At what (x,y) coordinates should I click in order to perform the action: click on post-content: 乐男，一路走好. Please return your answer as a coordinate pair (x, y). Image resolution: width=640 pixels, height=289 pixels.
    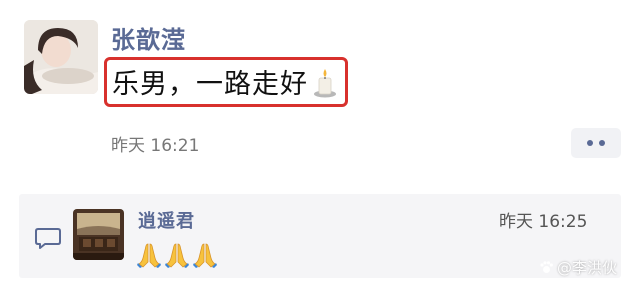
    Looking at the image, I should click on (225, 81).